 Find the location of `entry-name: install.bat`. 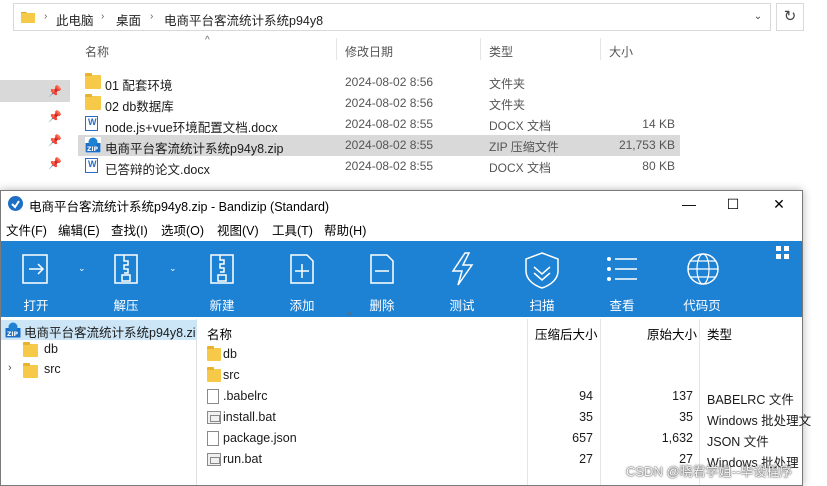

entry-name: install.bat is located at coordinates (249, 417).